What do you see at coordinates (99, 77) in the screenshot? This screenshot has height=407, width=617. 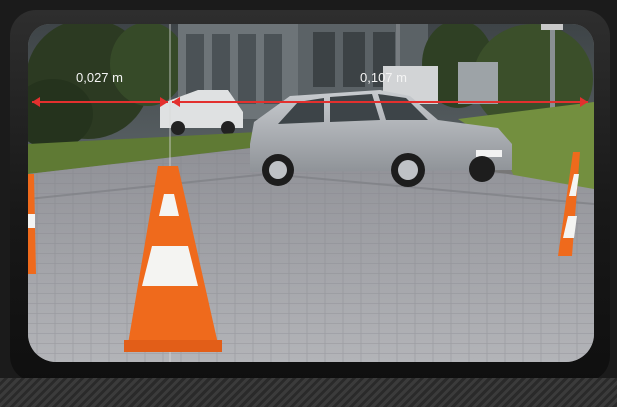 I see `measurement-label-left: 0,027 m` at bounding box center [99, 77].